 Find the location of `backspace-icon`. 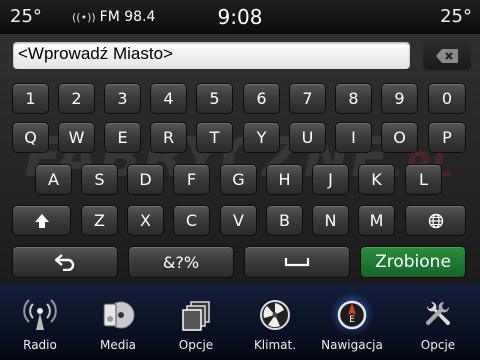

backspace-icon is located at coordinates (447, 55).